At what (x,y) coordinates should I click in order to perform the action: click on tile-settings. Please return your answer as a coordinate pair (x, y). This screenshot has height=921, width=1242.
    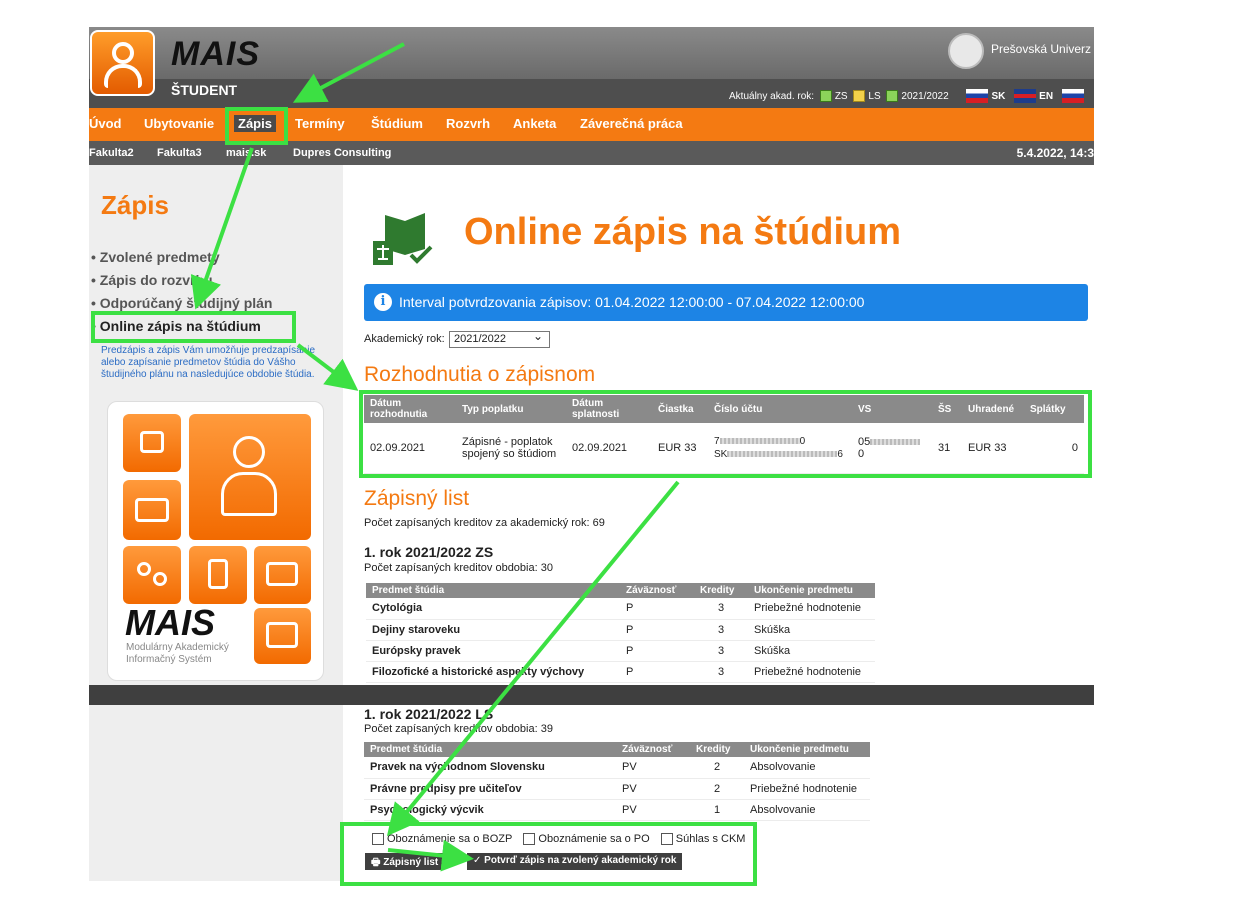
    Looking at the image, I should click on (152, 575).